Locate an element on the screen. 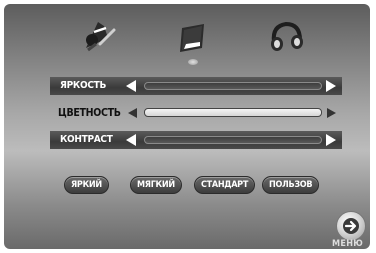 The height and width of the screenshot is (253, 376). mode-user-button: ПОЛЬЗОВ is located at coordinates (291, 185).